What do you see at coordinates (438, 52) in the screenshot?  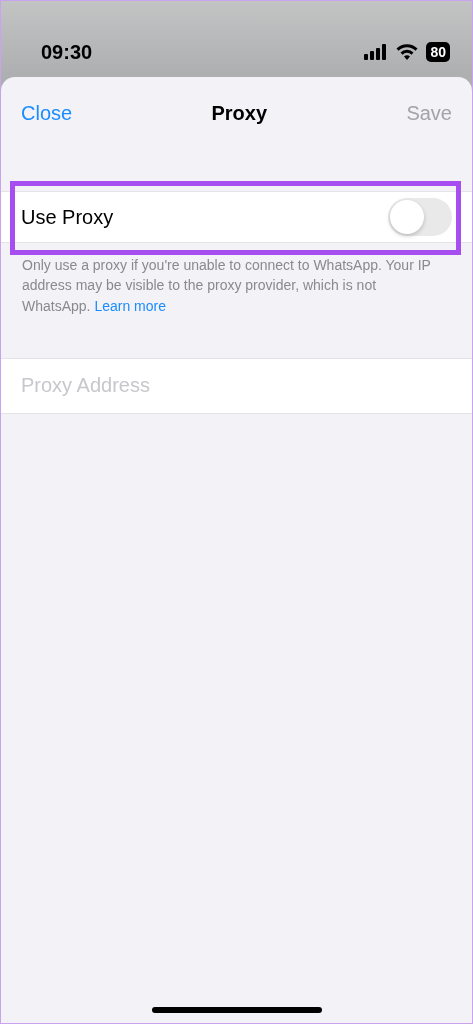 I see `battery-level: 80` at bounding box center [438, 52].